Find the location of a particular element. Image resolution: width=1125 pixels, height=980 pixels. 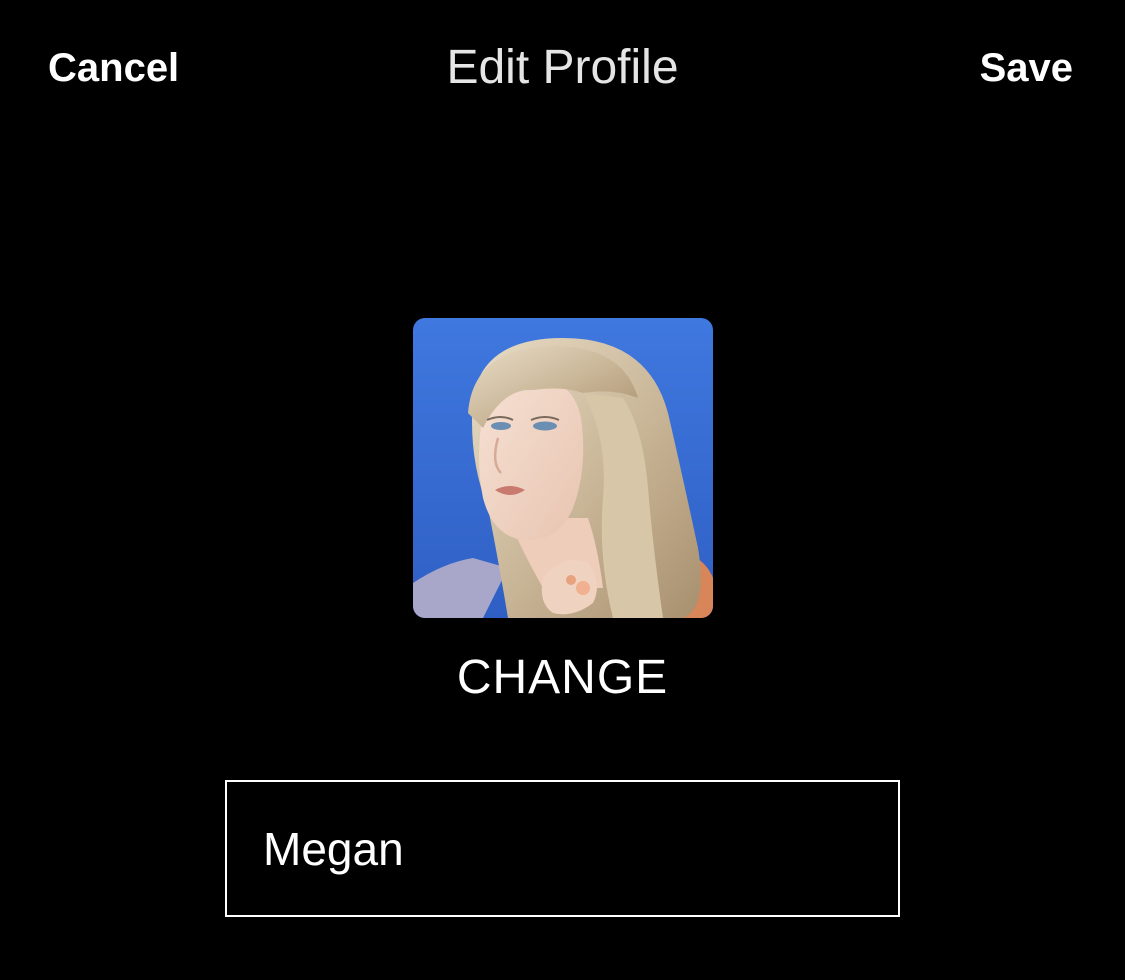

profile-name-field is located at coordinates (562, 848).